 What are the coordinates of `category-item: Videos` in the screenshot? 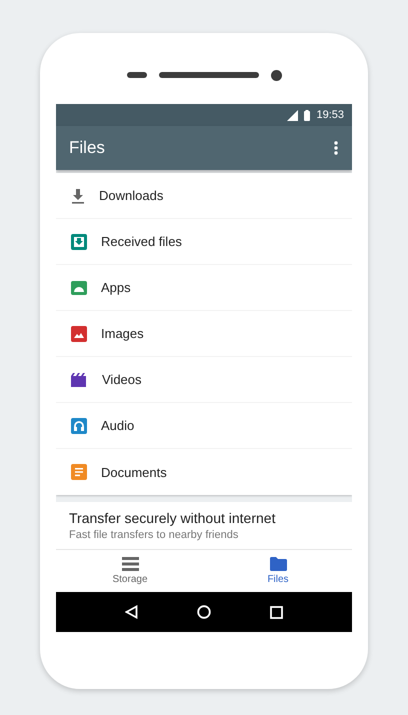 It's located at (204, 380).